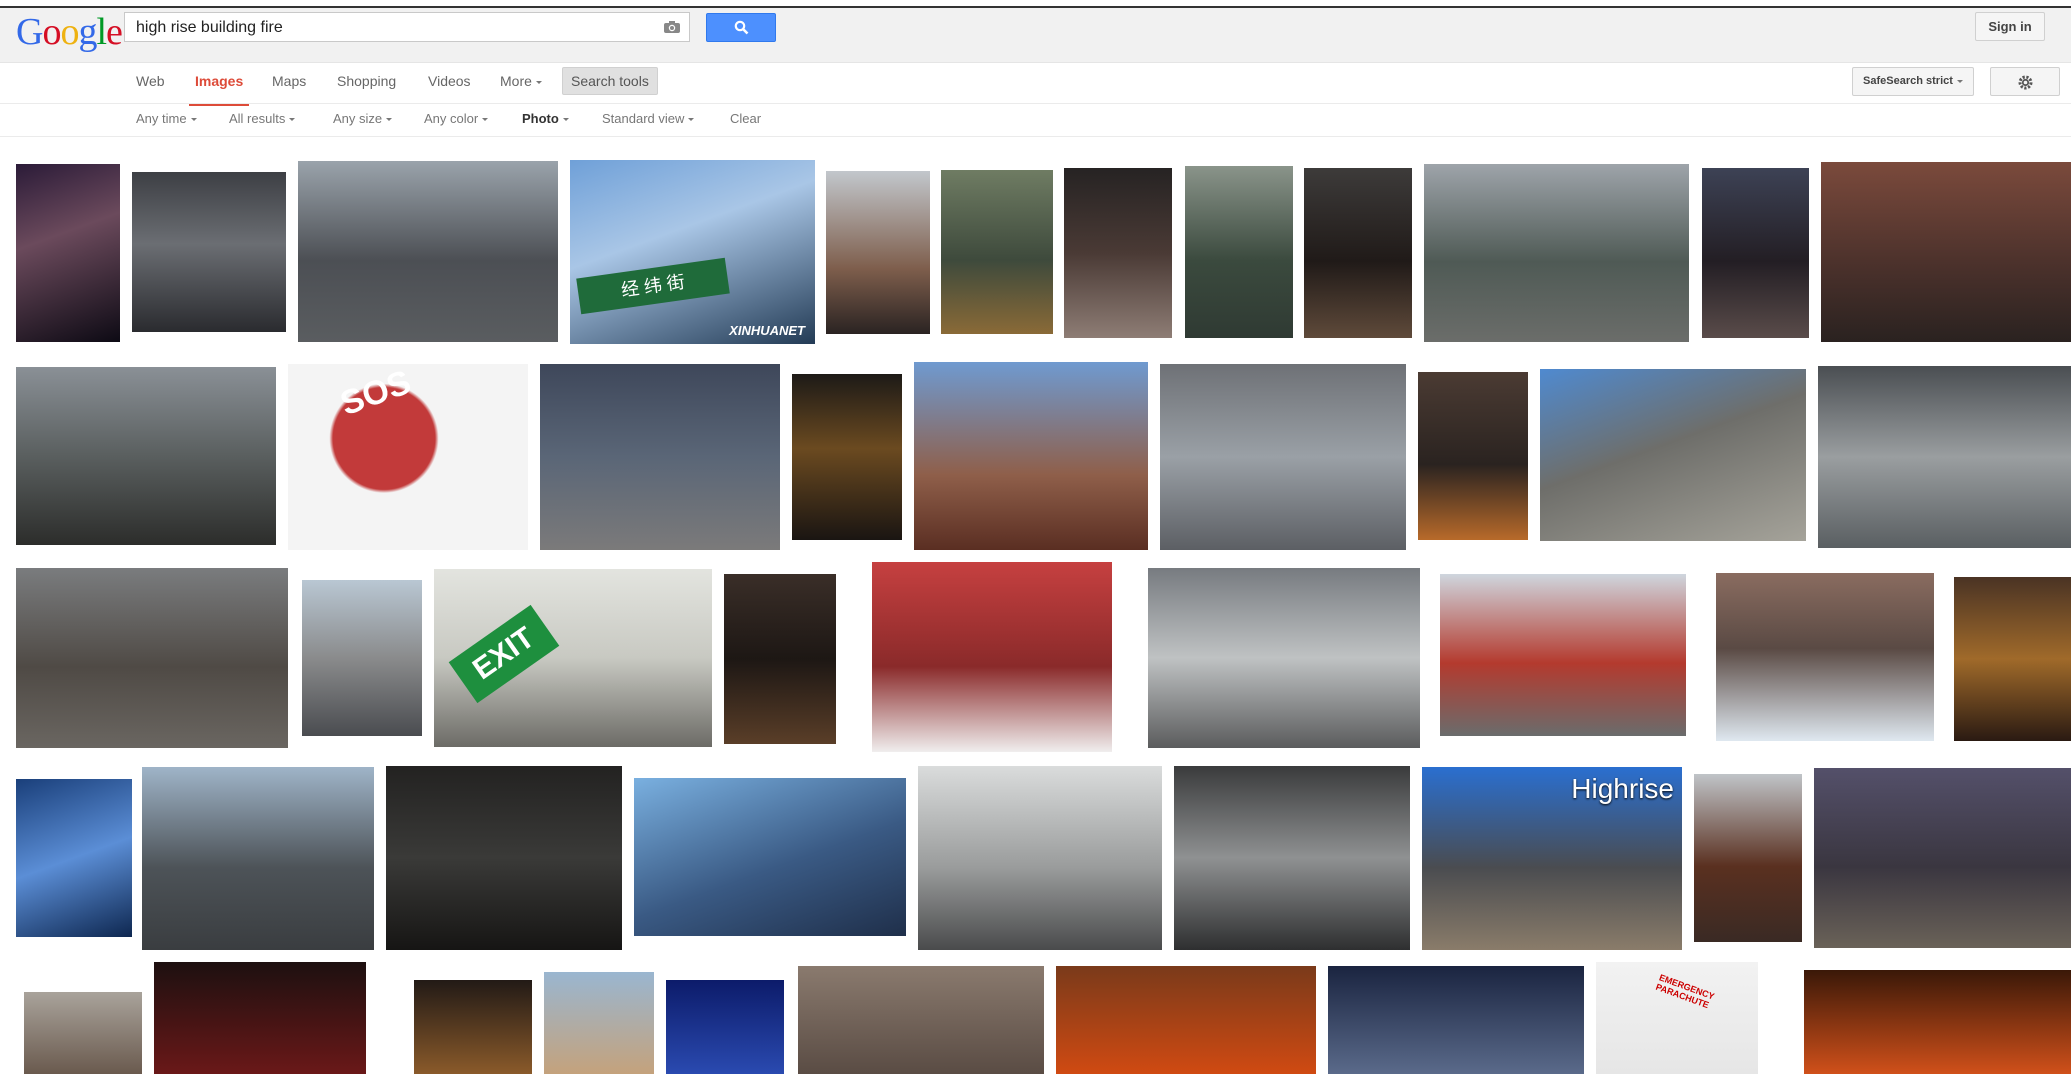  What do you see at coordinates (504, 654) in the screenshot?
I see `exit-sign-text: EXIT` at bounding box center [504, 654].